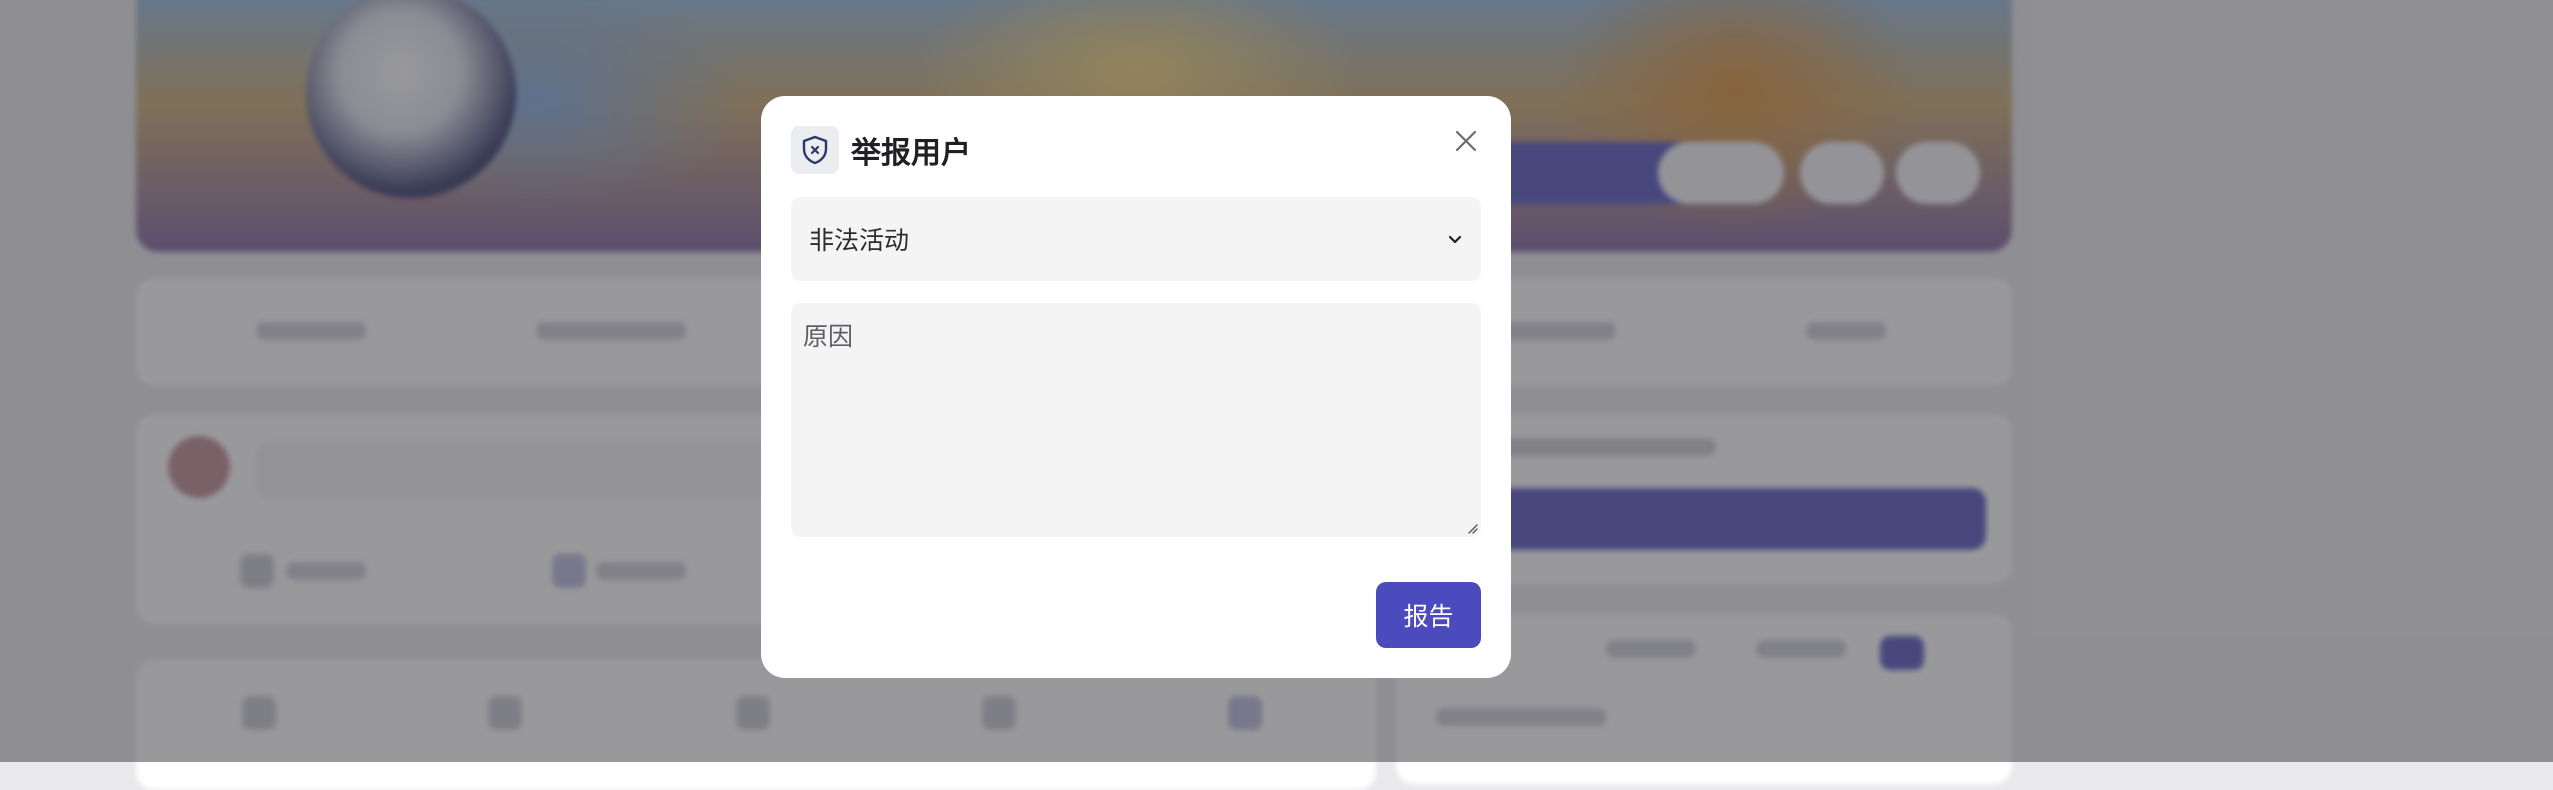  I want to click on reason-textarea-placeholder: 原因, so click(828, 337).